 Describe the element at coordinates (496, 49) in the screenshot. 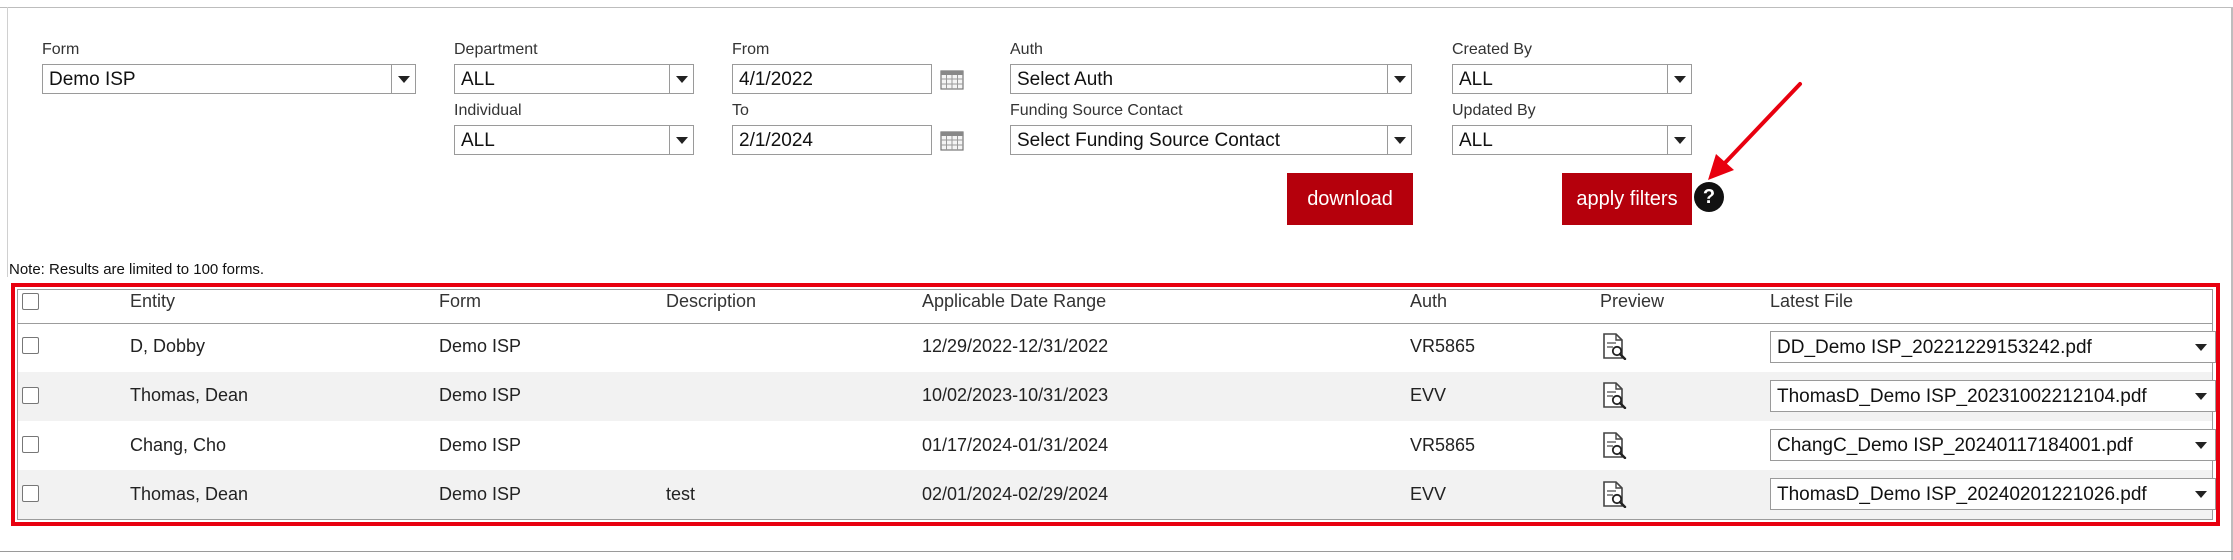

I see `department-filter-label: Department` at that location.